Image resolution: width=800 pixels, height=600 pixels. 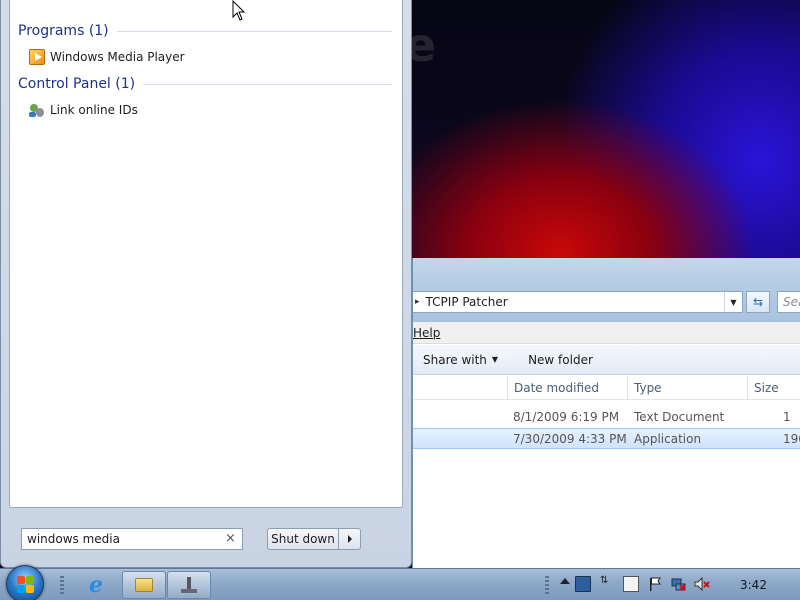 What do you see at coordinates (575, 302) in the screenshot?
I see `breadcrumb-path: TCPIP Patcher` at bounding box center [575, 302].